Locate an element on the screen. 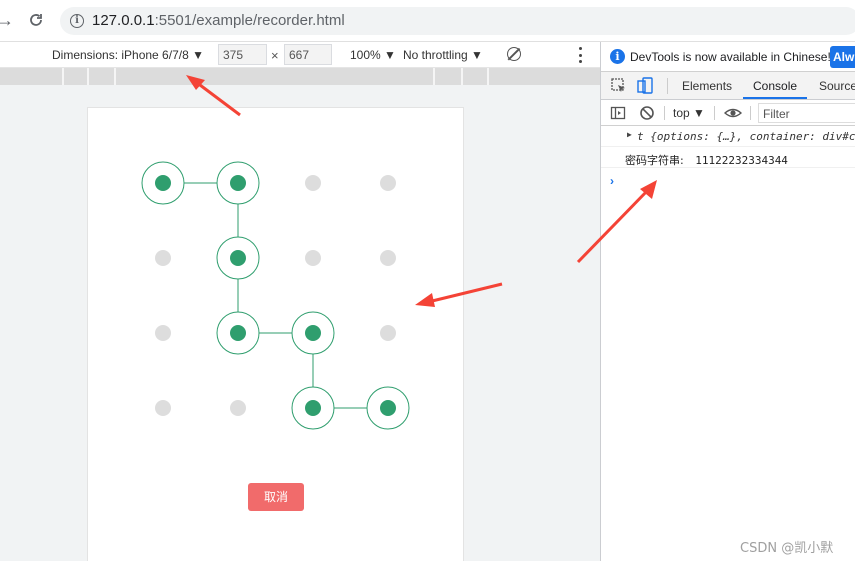  width-input: 375 is located at coordinates (242, 54).